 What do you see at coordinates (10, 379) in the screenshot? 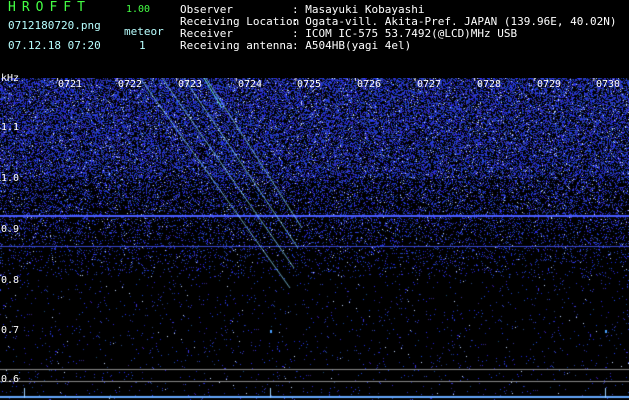
I see `y-label-0-6: 0.6` at bounding box center [10, 379].